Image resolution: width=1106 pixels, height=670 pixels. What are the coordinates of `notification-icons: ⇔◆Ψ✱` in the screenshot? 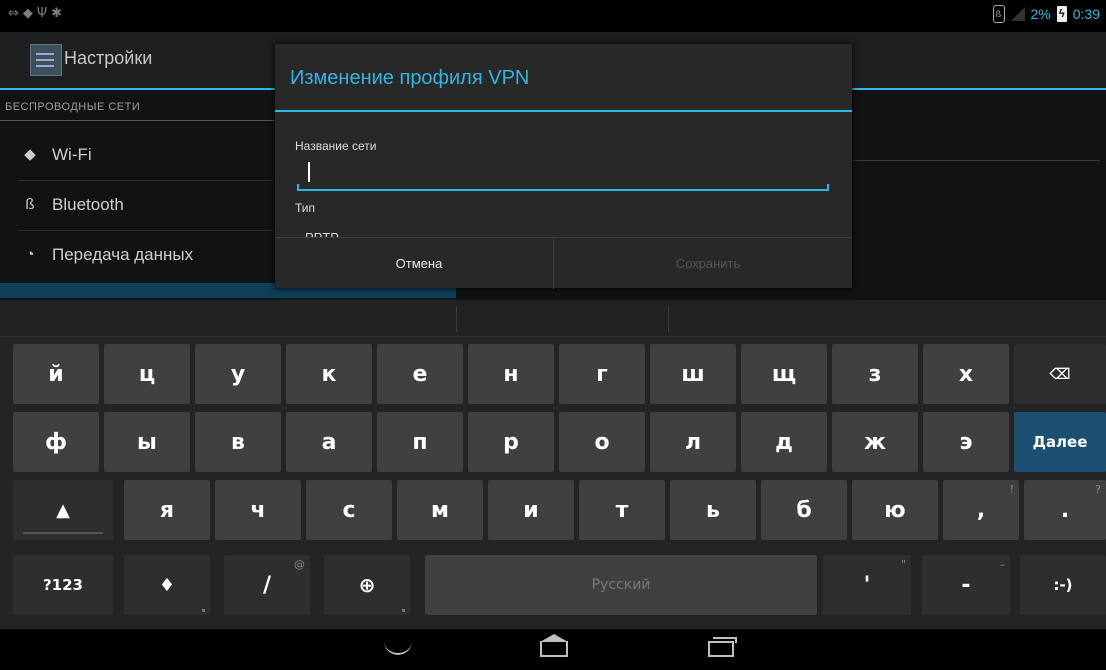 It's located at (37, 13).